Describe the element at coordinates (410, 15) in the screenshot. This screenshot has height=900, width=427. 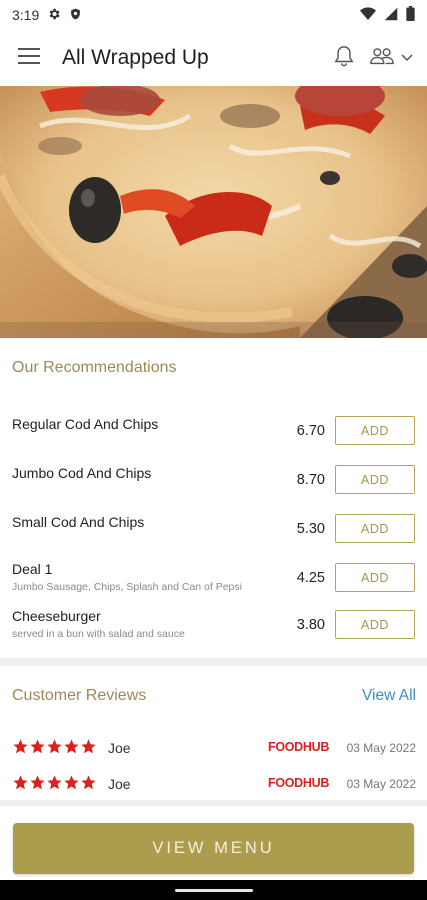
I see `battery-icon` at that location.